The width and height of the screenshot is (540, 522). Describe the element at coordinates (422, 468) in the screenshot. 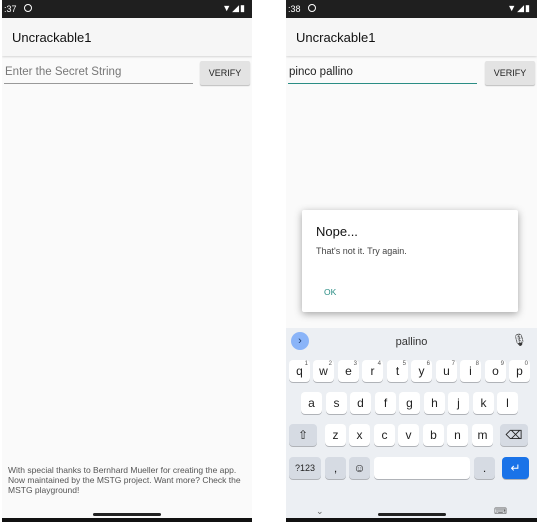

I see `space-key` at that location.